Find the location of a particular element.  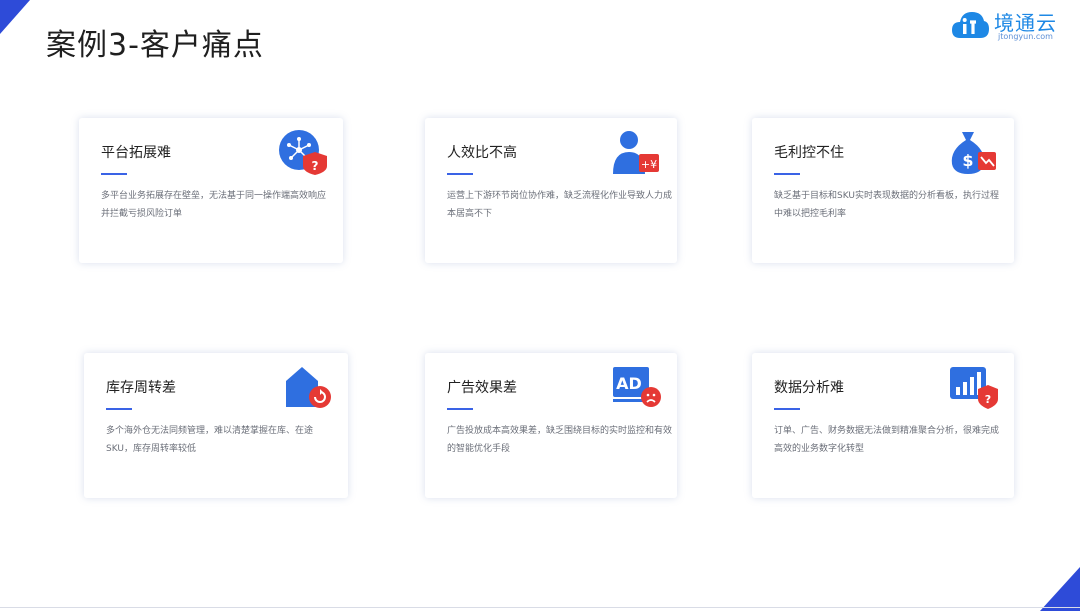

corner-decoration-bottom-right is located at coordinates (1060, 589).